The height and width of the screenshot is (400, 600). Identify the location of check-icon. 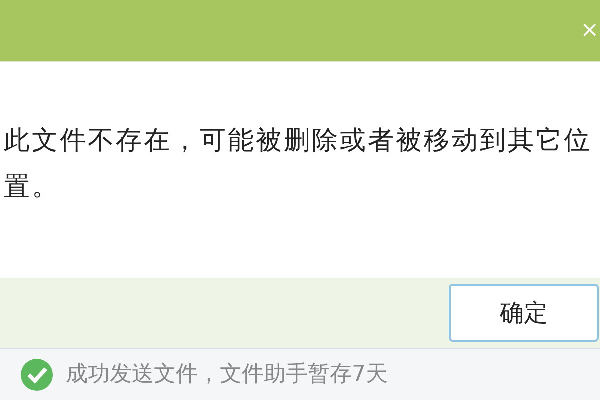
(37, 375).